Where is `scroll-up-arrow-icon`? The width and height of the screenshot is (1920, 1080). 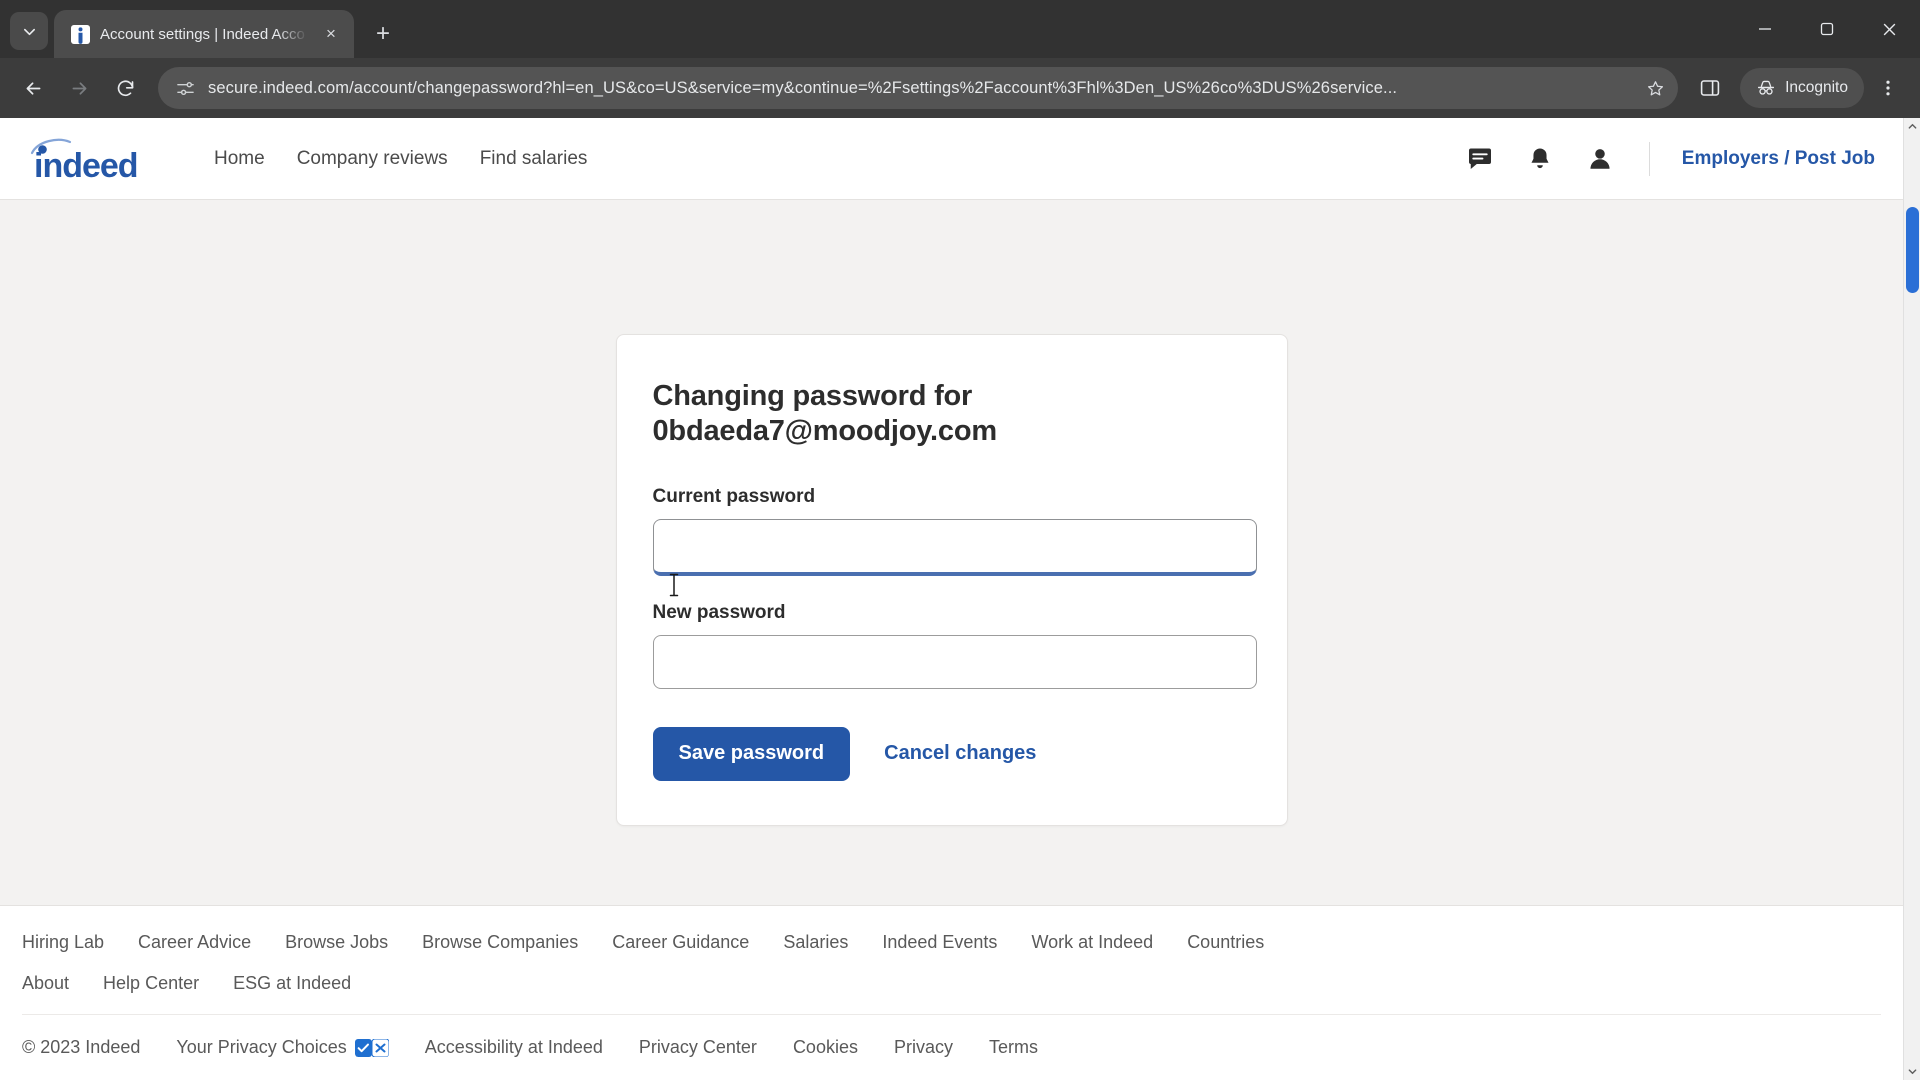
scroll-up-arrow-icon is located at coordinates (1912, 126).